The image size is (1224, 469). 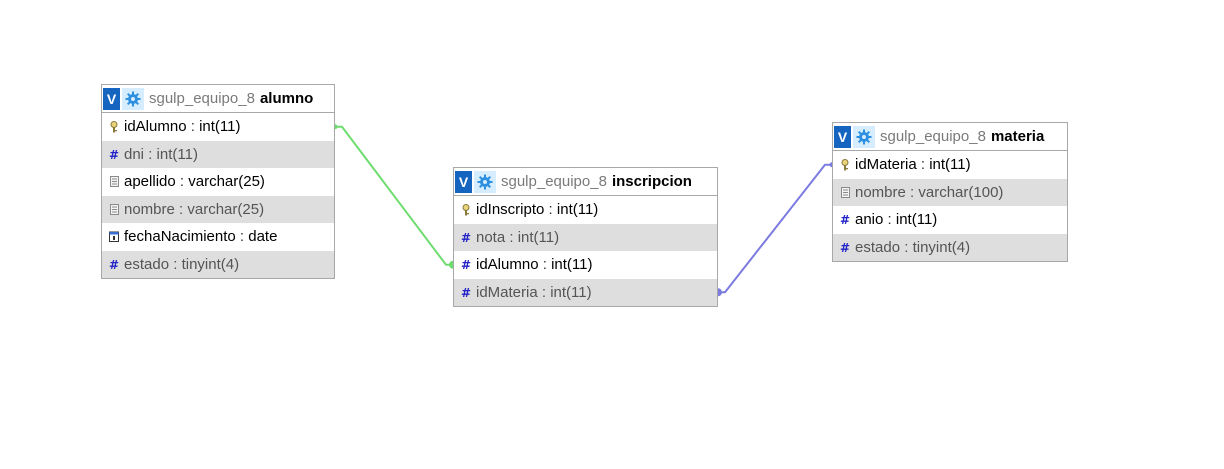 I want to click on column-row-idAlumno: # idAlumno : int(11), so click(x=585, y=265).